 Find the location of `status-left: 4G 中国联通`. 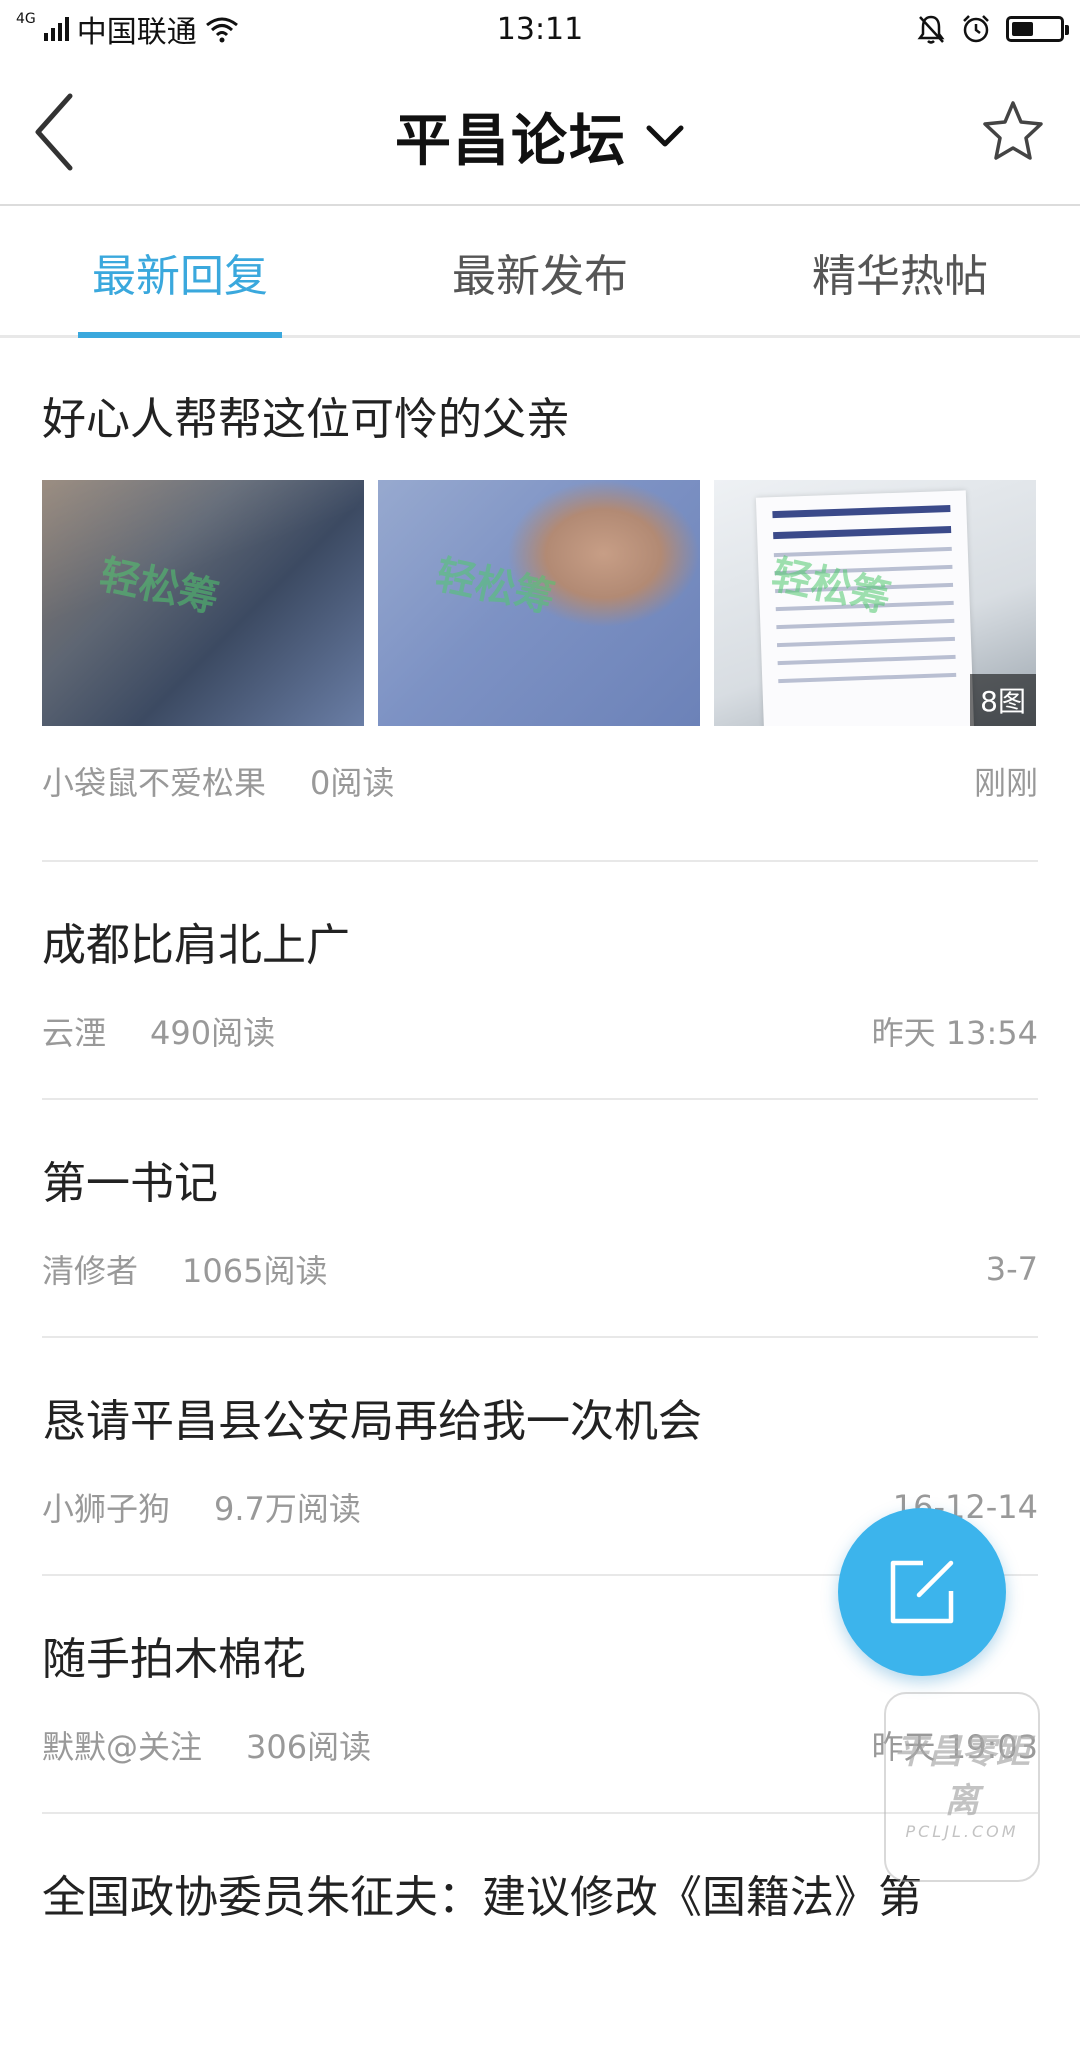

status-left: 4G 中国联通 is located at coordinates (466, 29).